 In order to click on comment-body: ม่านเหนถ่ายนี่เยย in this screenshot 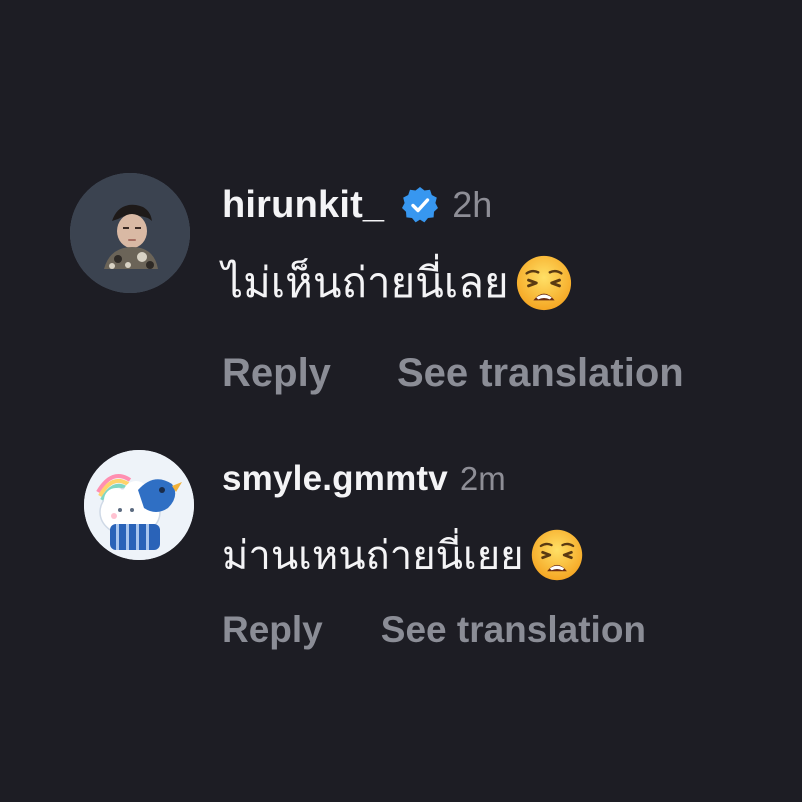, I will do `click(403, 555)`.